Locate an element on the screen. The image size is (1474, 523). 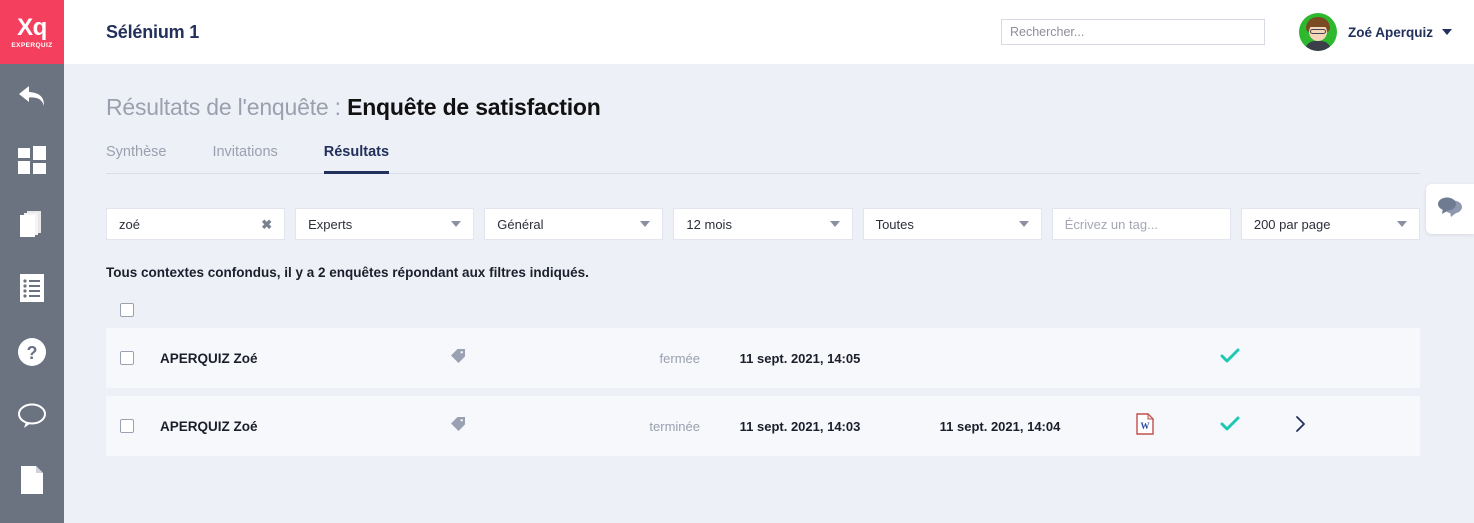
app-context-title: Sélénium 1 is located at coordinates (153, 31).